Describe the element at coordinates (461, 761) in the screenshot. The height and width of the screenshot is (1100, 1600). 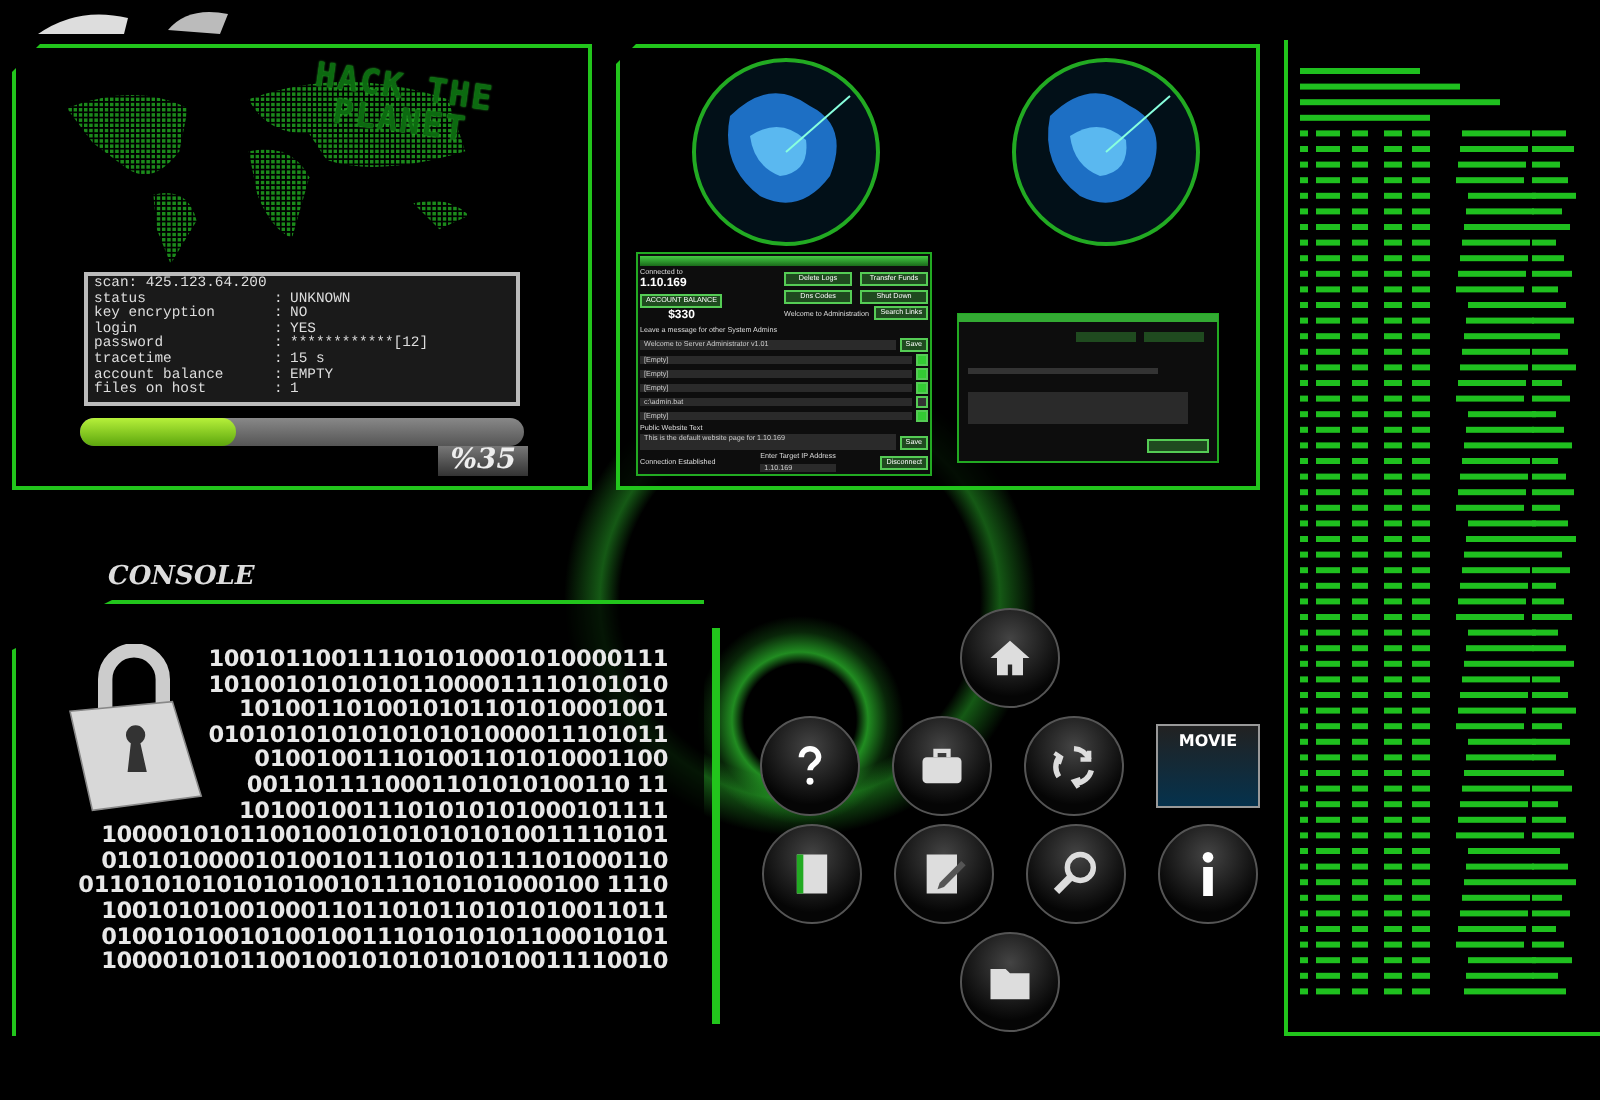
I see `binary-line: 010010011101001101010001100` at that location.